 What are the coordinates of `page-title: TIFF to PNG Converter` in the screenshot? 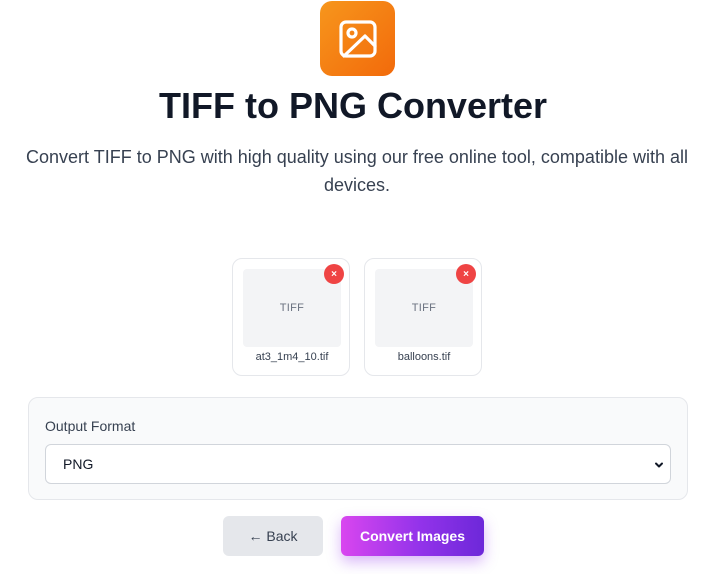 It's located at (353, 105).